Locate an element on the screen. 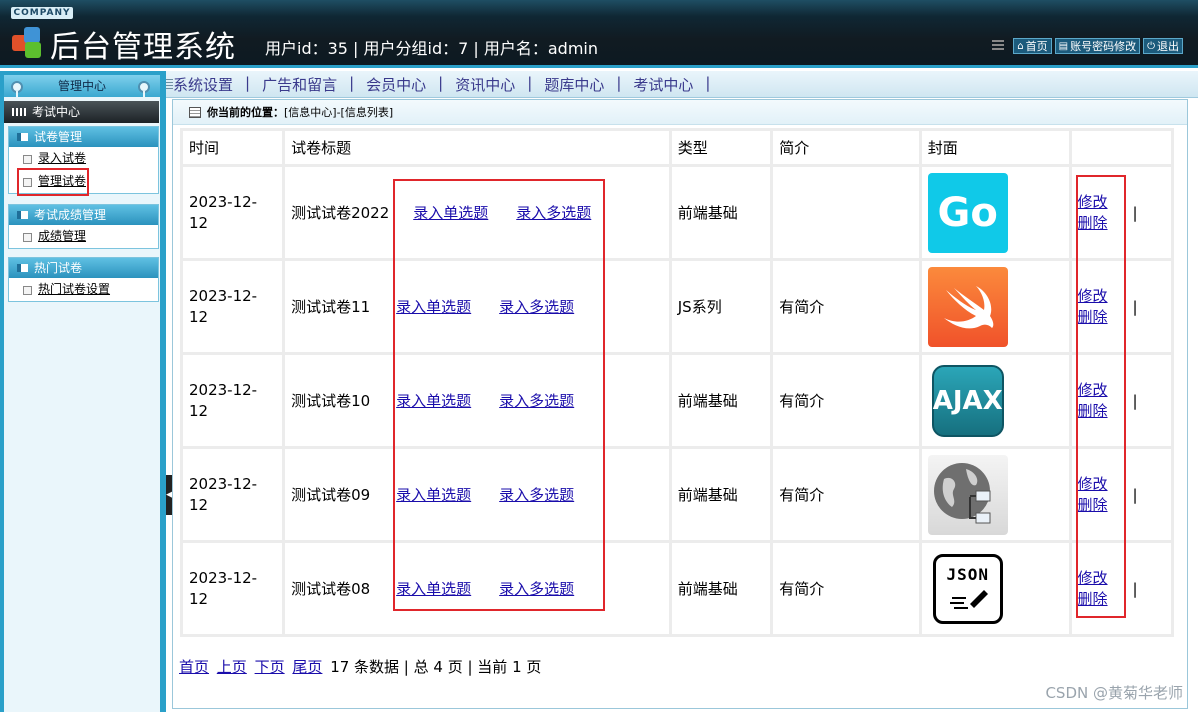 Image resolution: width=1198 pixels, height=712 pixels. cover-image: JSON is located at coordinates (967, 588).